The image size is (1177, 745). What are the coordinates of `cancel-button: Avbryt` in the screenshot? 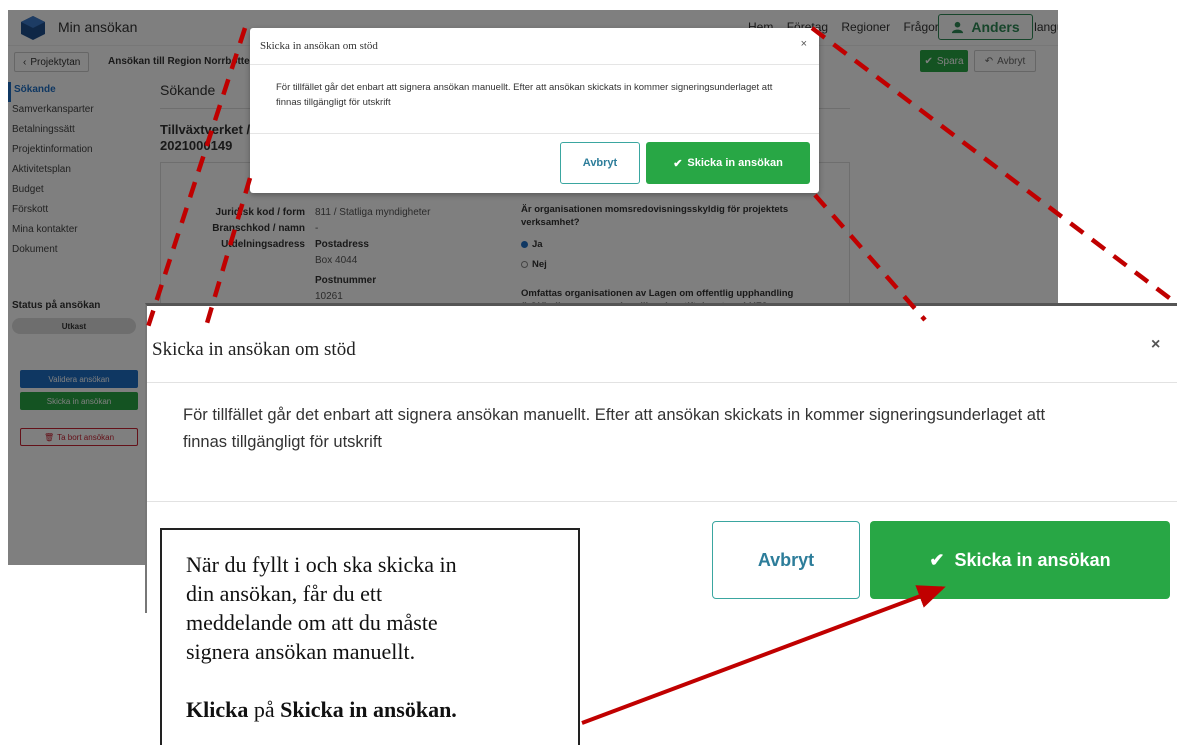 It's located at (786, 560).